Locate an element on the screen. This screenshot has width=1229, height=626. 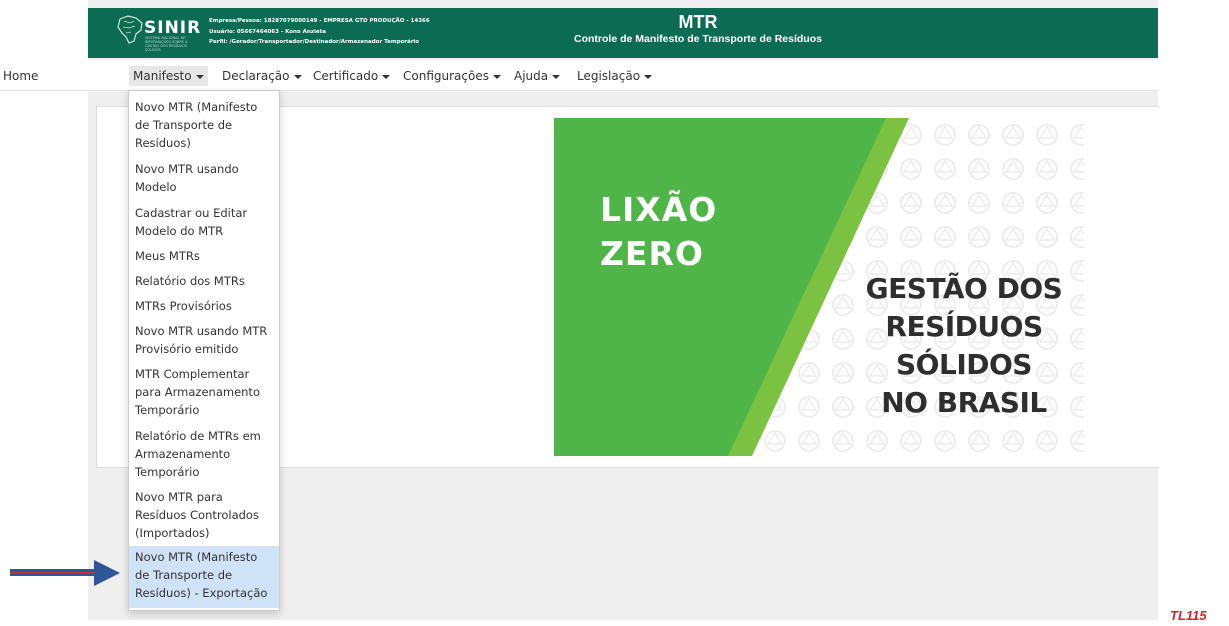
page-title: MTR is located at coordinates (698, 22).